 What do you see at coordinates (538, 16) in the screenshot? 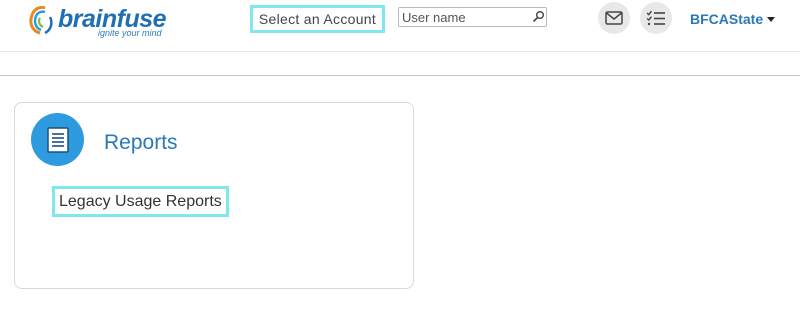
I see `search-icon` at bounding box center [538, 16].